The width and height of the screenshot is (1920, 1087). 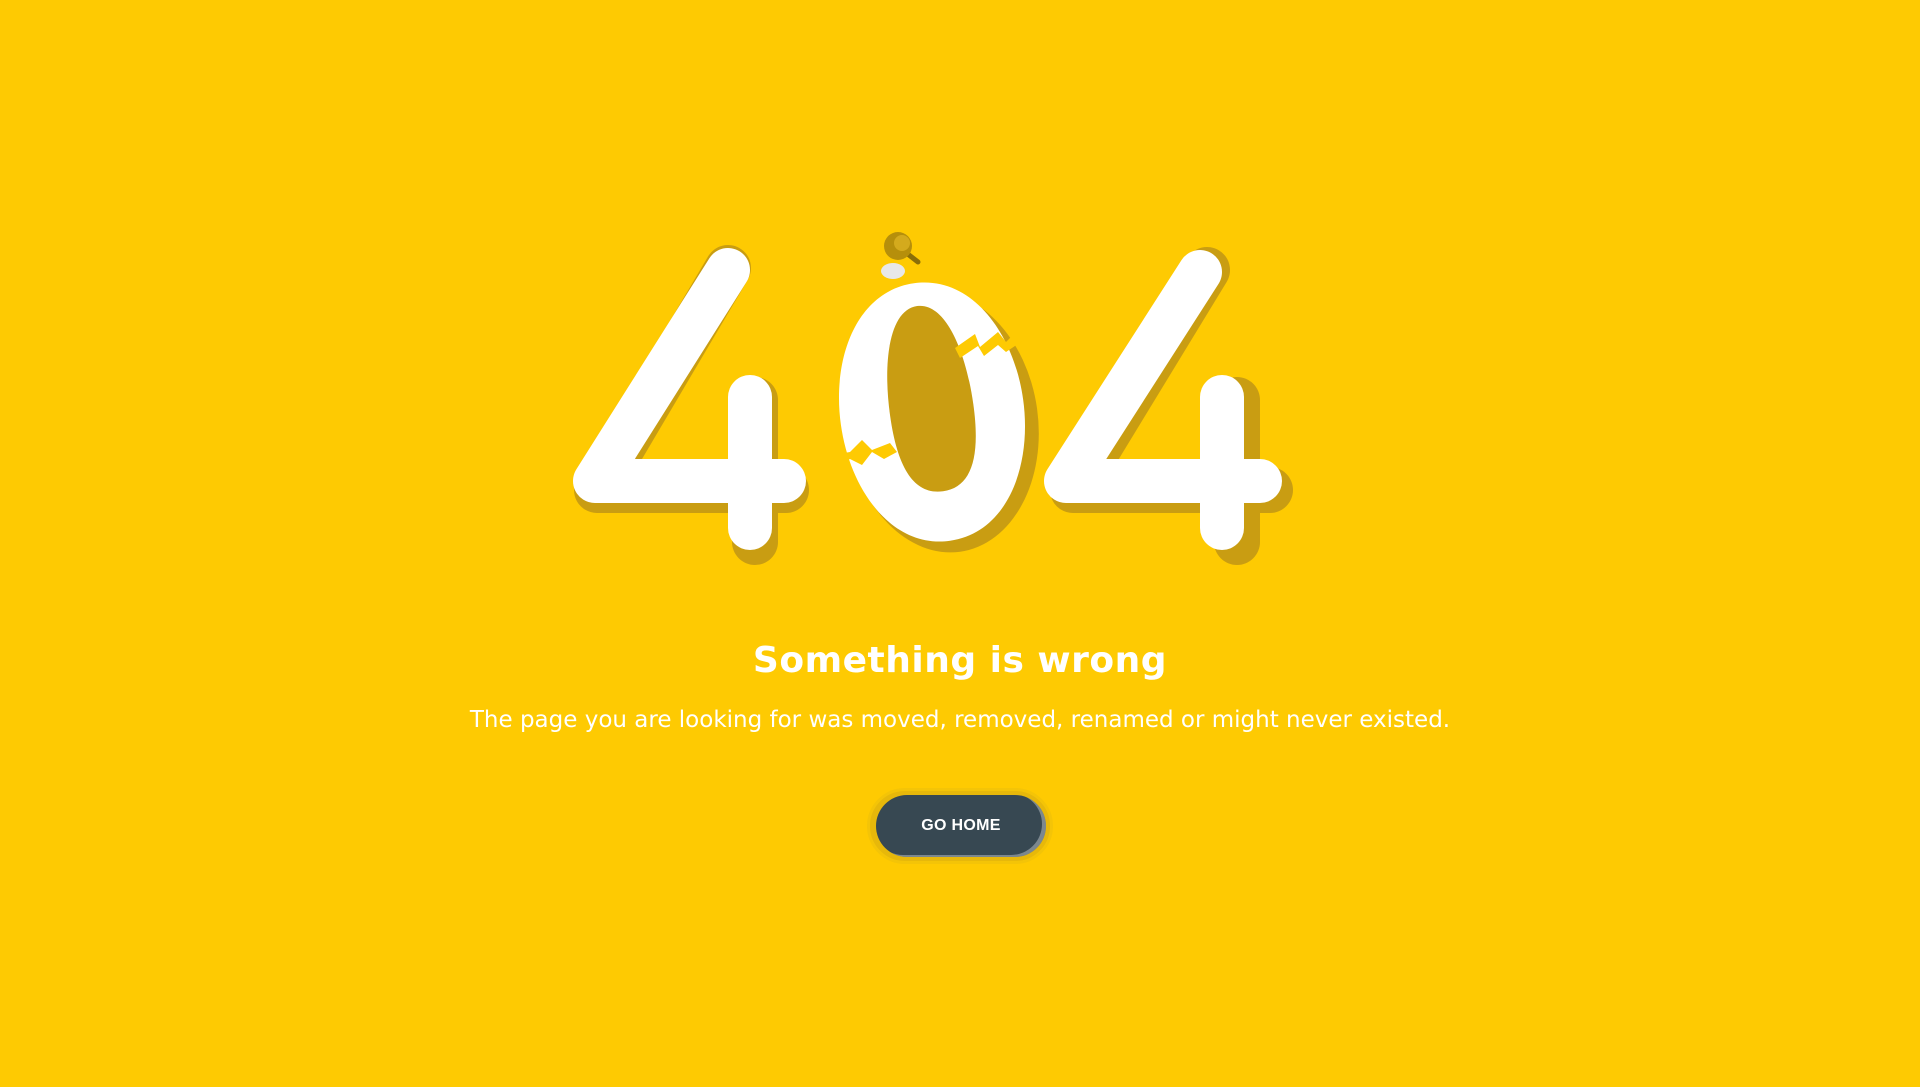 What do you see at coordinates (1163, 400) in the screenshot?
I see `digit-four-right` at bounding box center [1163, 400].